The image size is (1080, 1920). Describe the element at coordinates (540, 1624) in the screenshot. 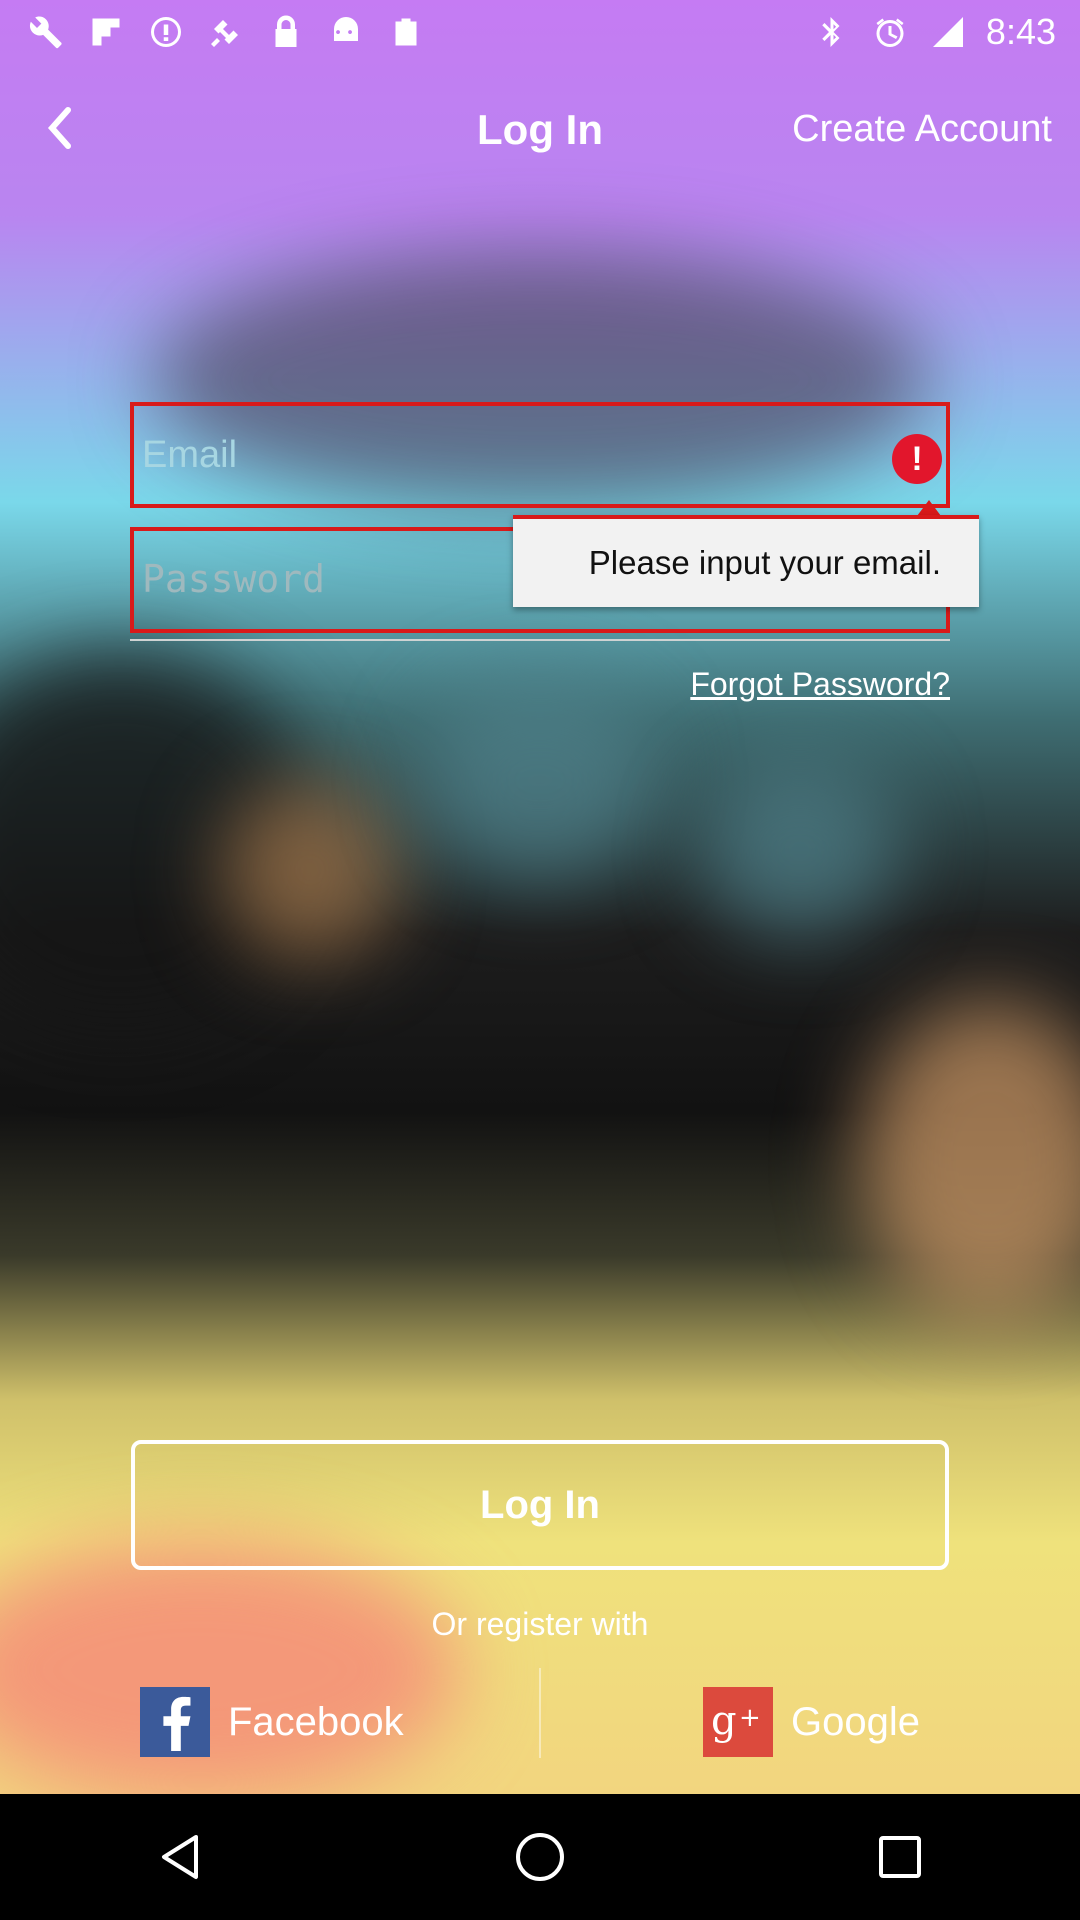

I see `or-register-text: Or register with` at that location.